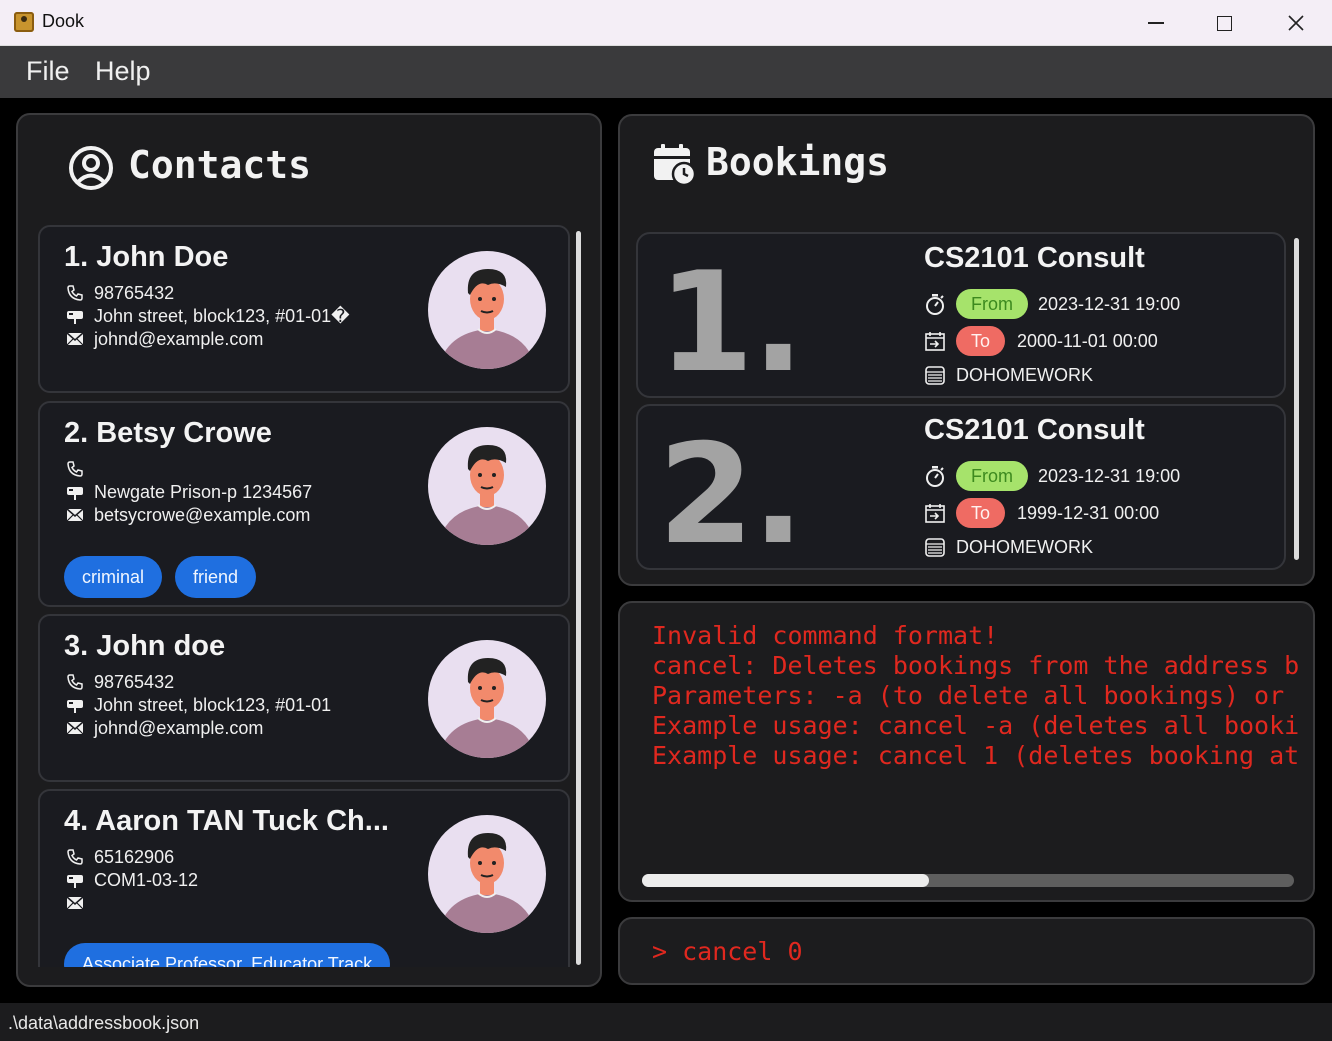 This screenshot has height=1041, width=1332. Describe the element at coordinates (145, 646) in the screenshot. I see `contact-name: 3. John doe` at that location.